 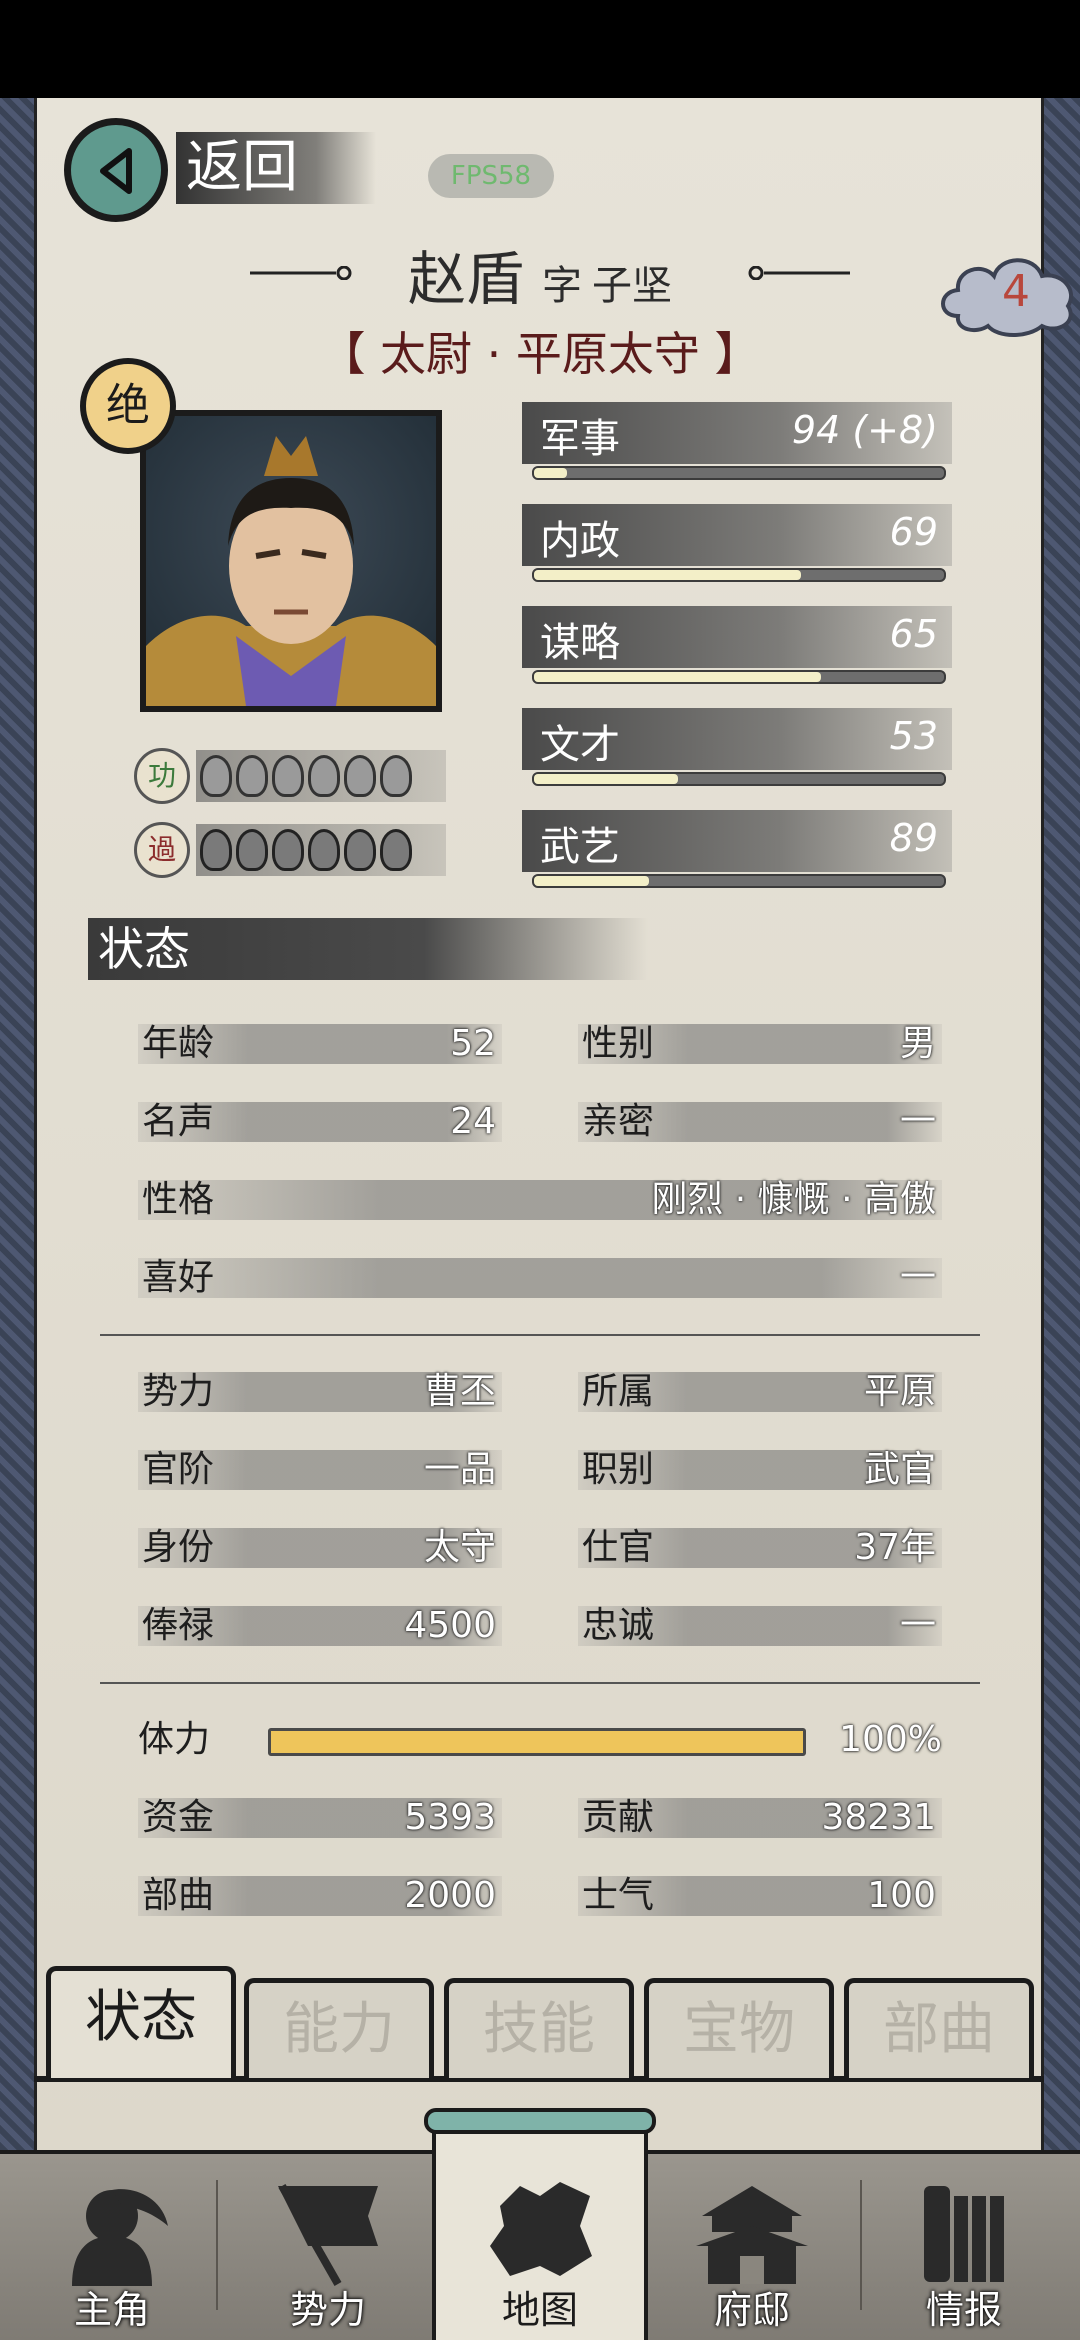 I want to click on stat-value: 69, so click(x=913, y=532).